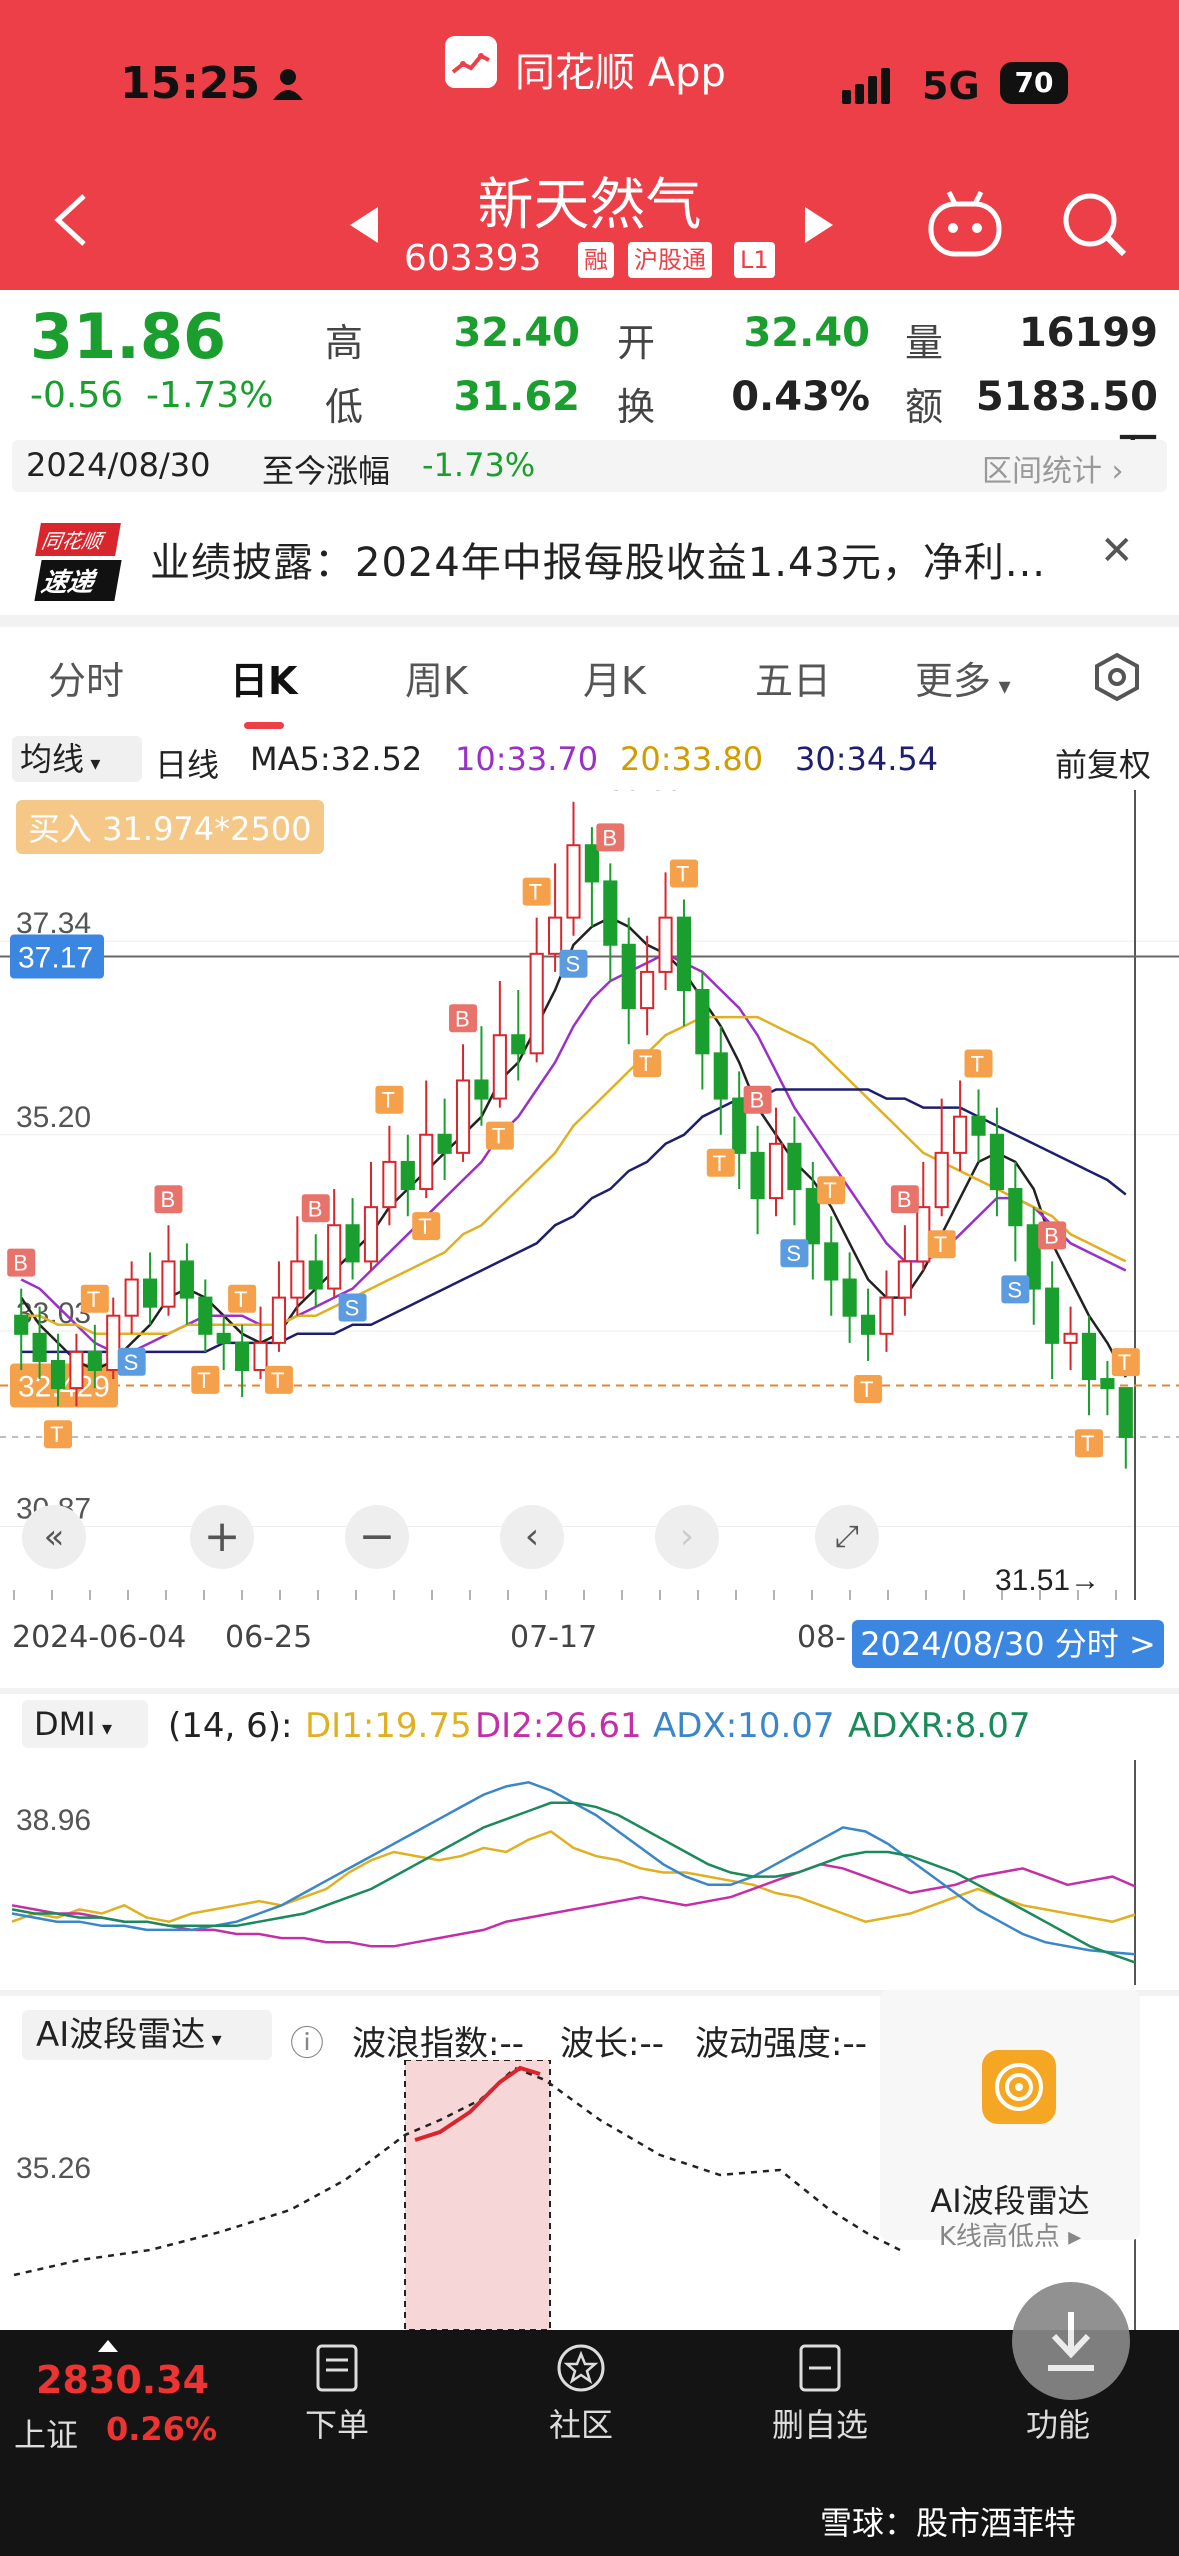  I want to click on ma30-label: 30:34.54, so click(867, 759).